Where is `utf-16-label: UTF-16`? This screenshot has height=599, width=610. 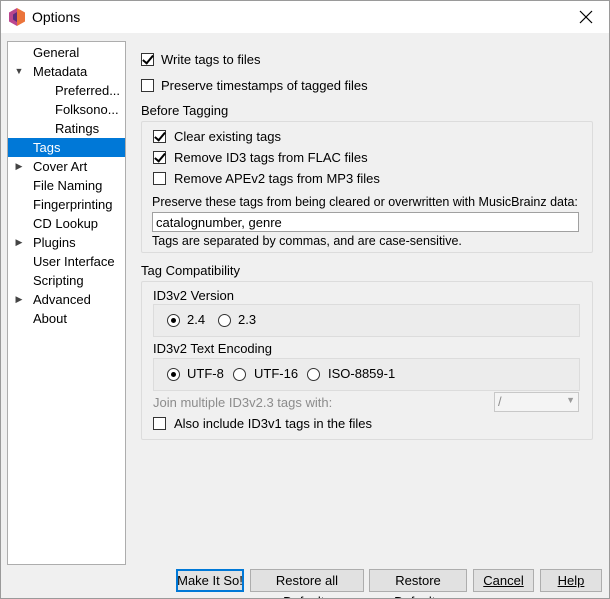 utf-16-label: UTF-16 is located at coordinates (276, 373).